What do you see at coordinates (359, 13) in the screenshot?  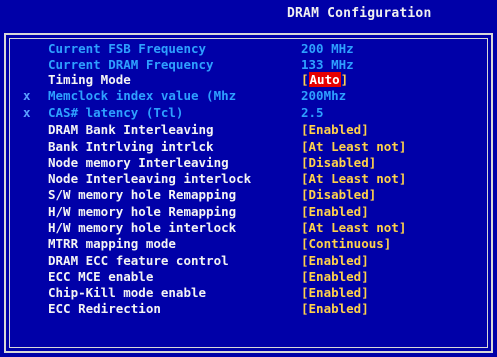 I see `page-title: DRAM Configuration` at bounding box center [359, 13].